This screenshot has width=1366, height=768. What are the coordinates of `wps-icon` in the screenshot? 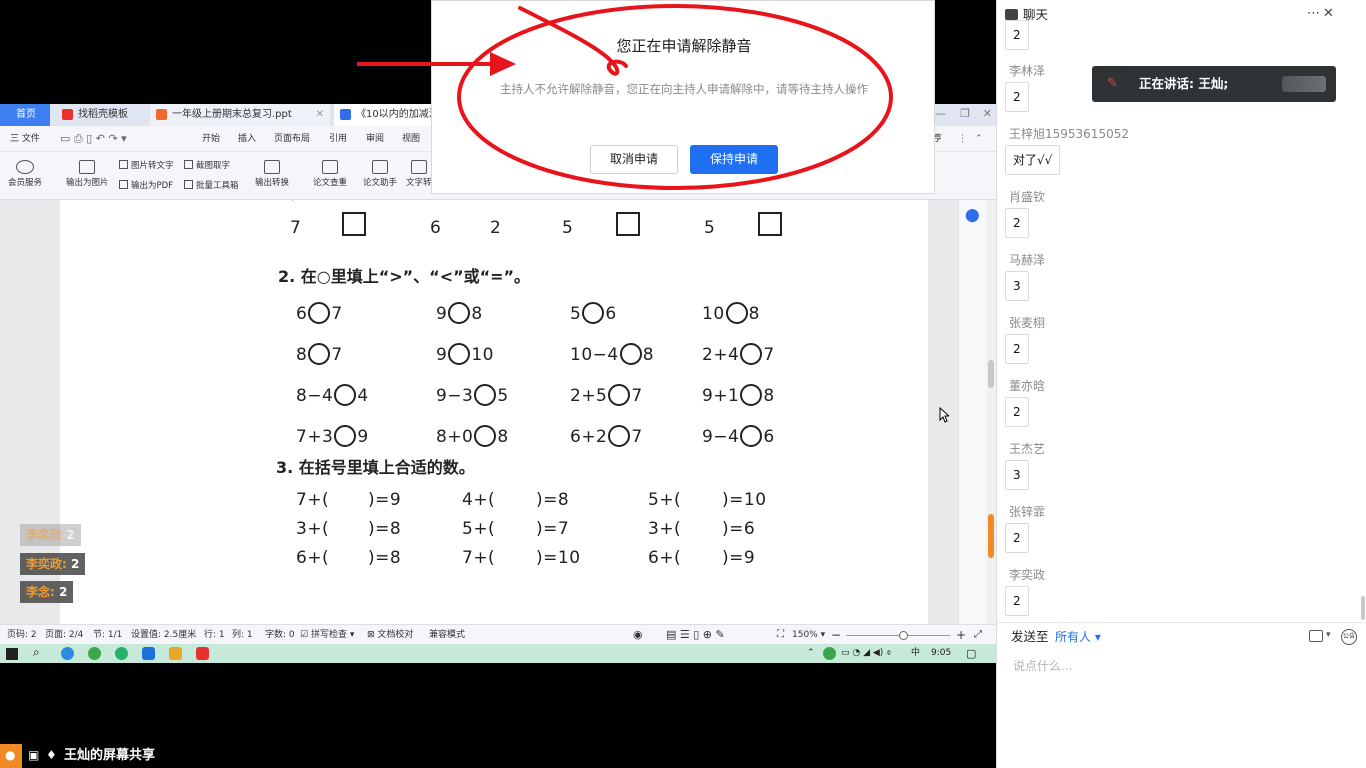 It's located at (202, 653).